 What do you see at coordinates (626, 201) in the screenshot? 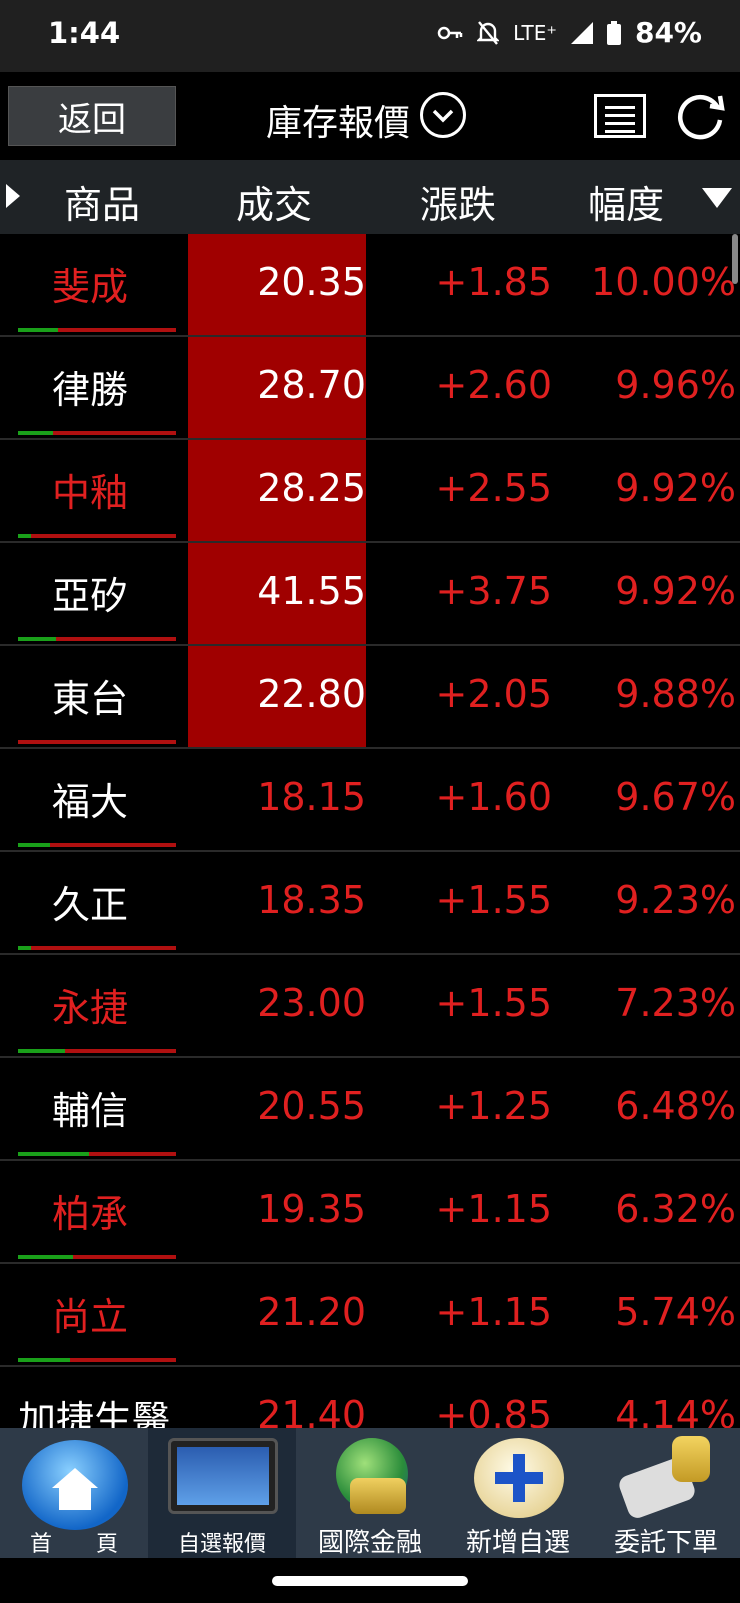
I see `header-percent: 幅度` at bounding box center [626, 201].